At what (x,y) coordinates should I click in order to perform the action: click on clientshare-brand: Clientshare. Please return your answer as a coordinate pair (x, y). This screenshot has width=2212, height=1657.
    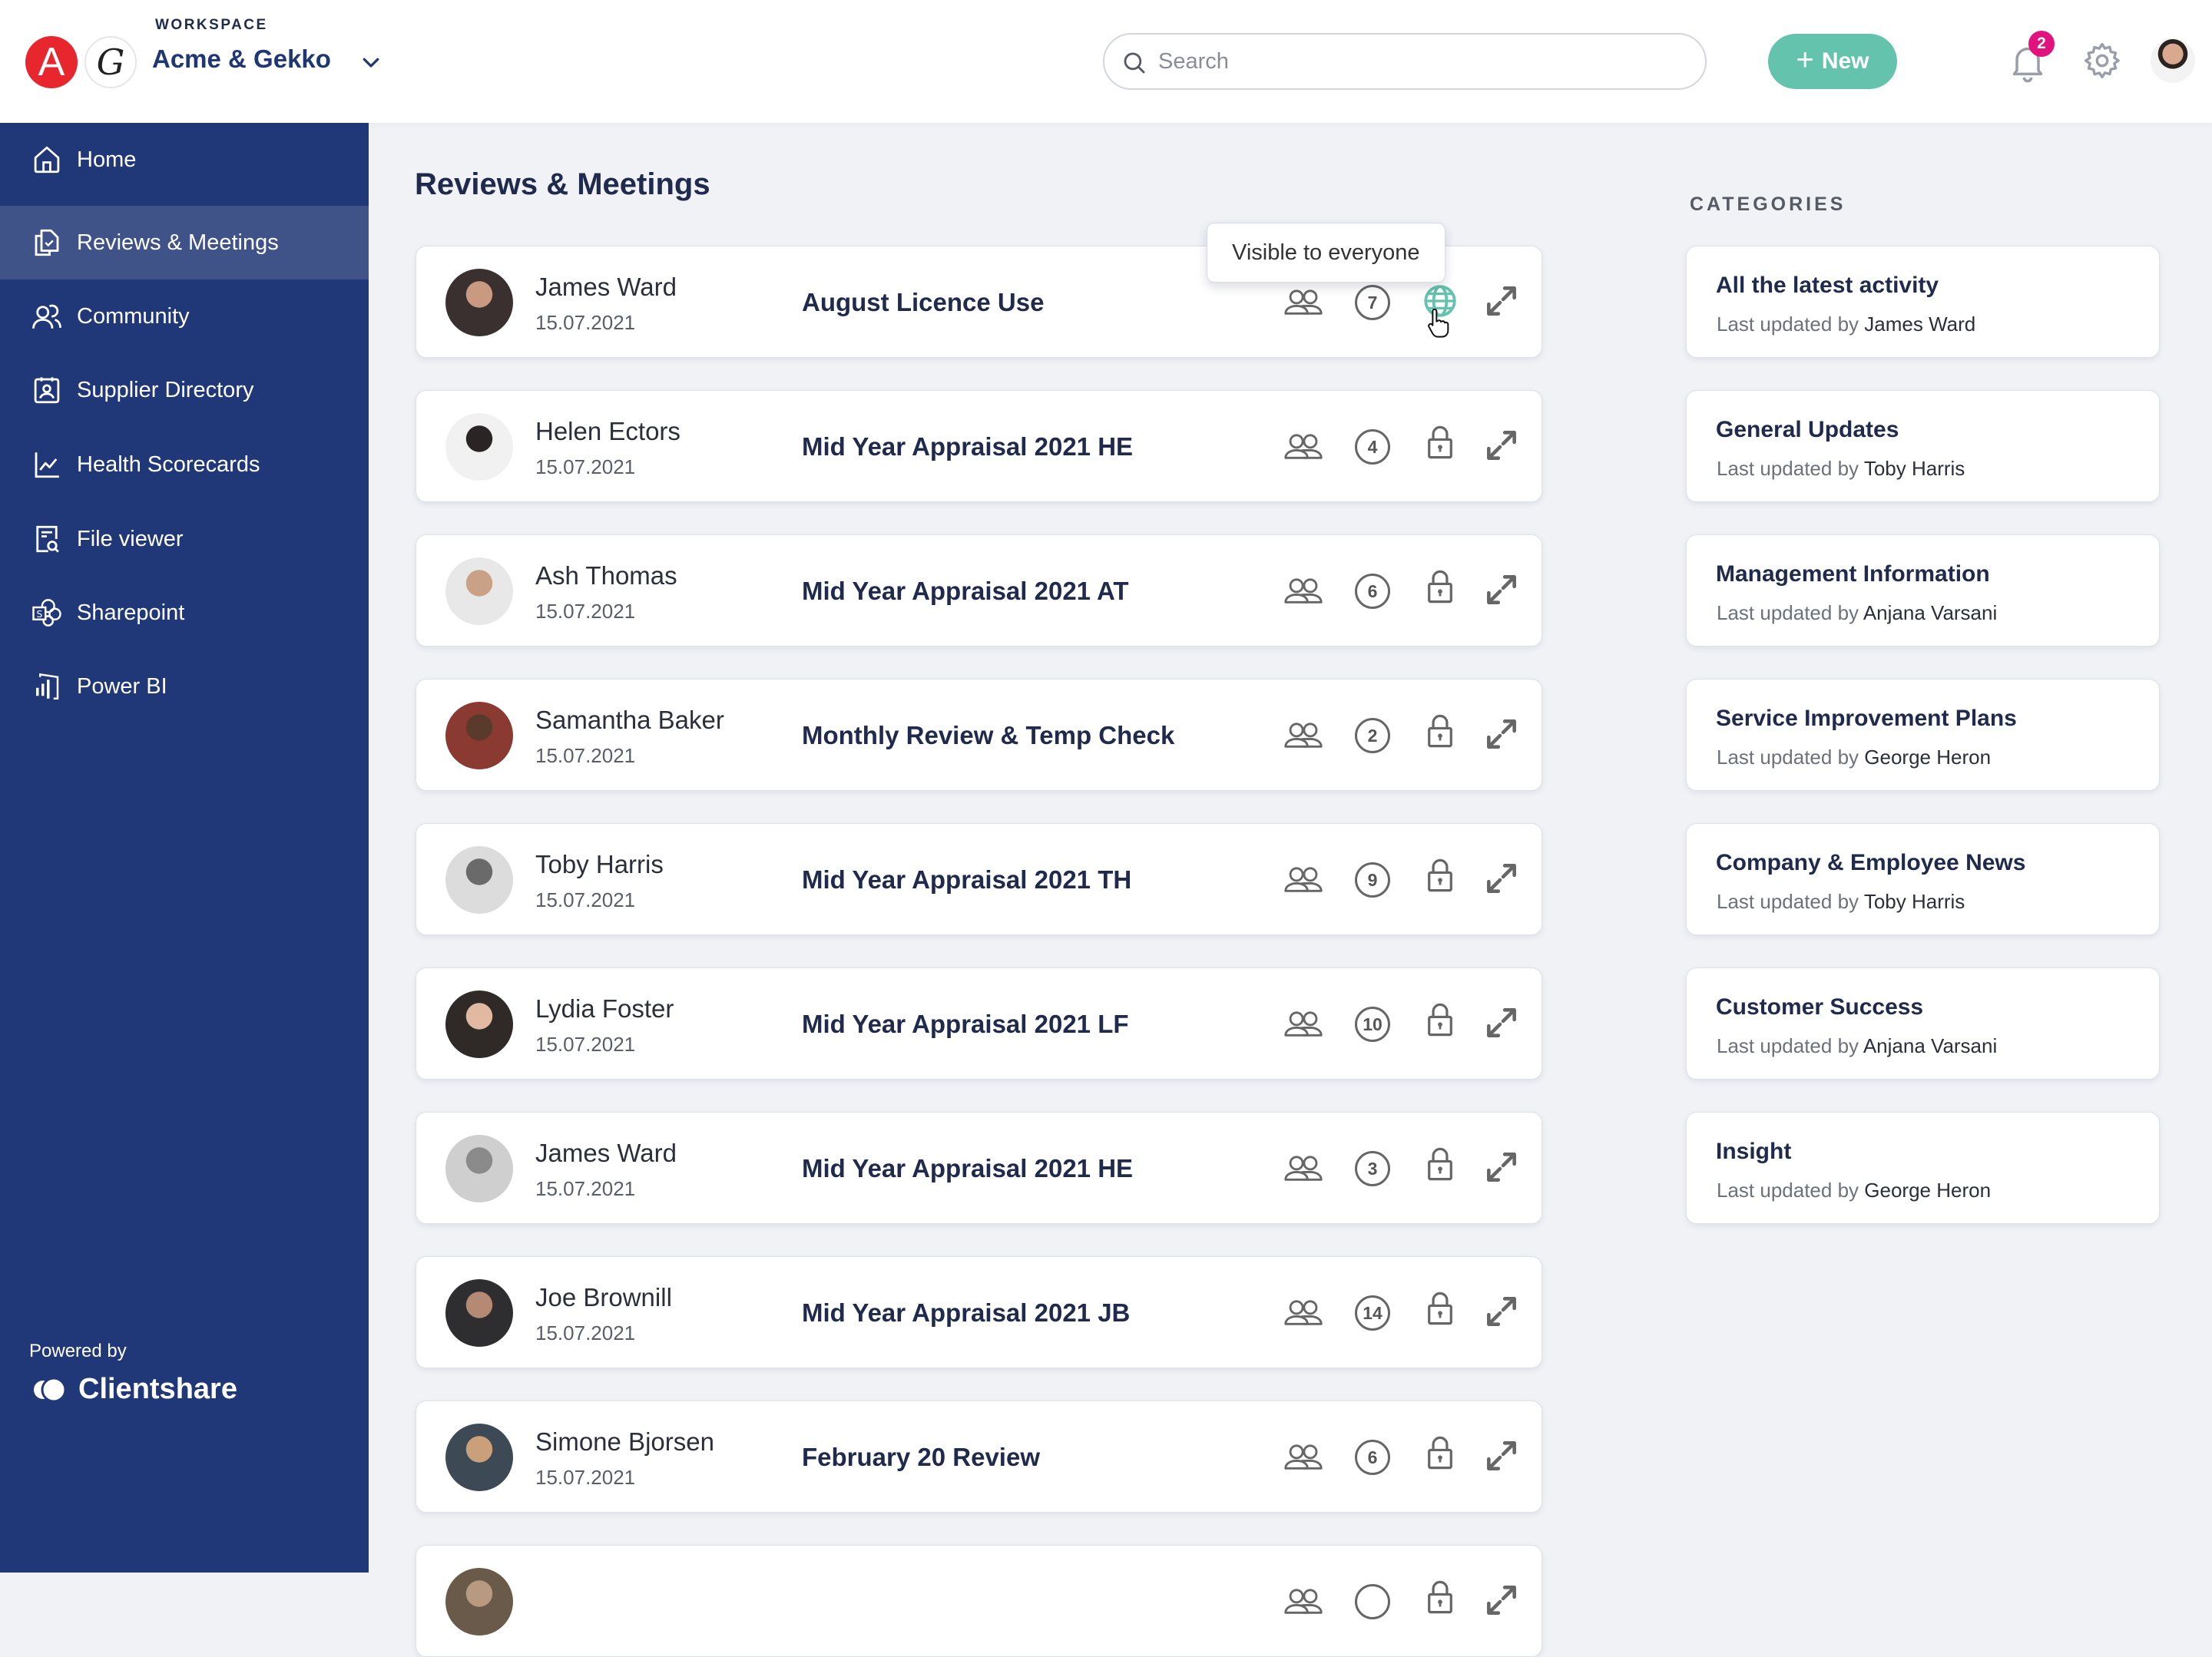
    Looking at the image, I should click on (157, 1389).